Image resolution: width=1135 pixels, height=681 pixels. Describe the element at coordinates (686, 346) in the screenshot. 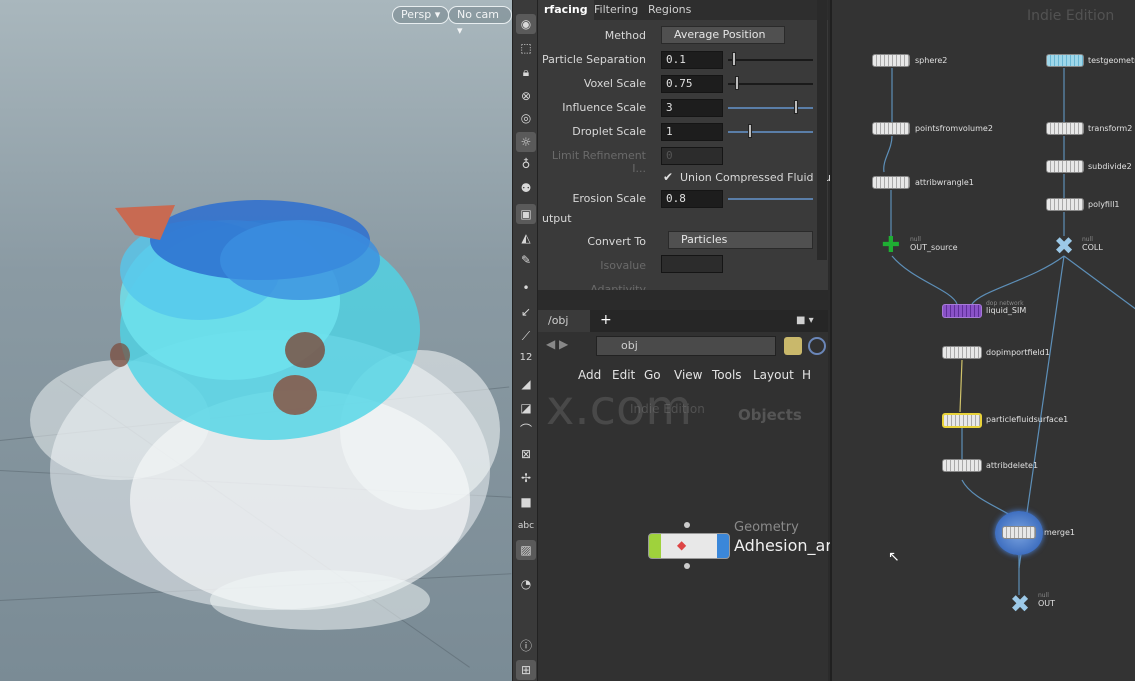

I see `path-field: obj` at that location.